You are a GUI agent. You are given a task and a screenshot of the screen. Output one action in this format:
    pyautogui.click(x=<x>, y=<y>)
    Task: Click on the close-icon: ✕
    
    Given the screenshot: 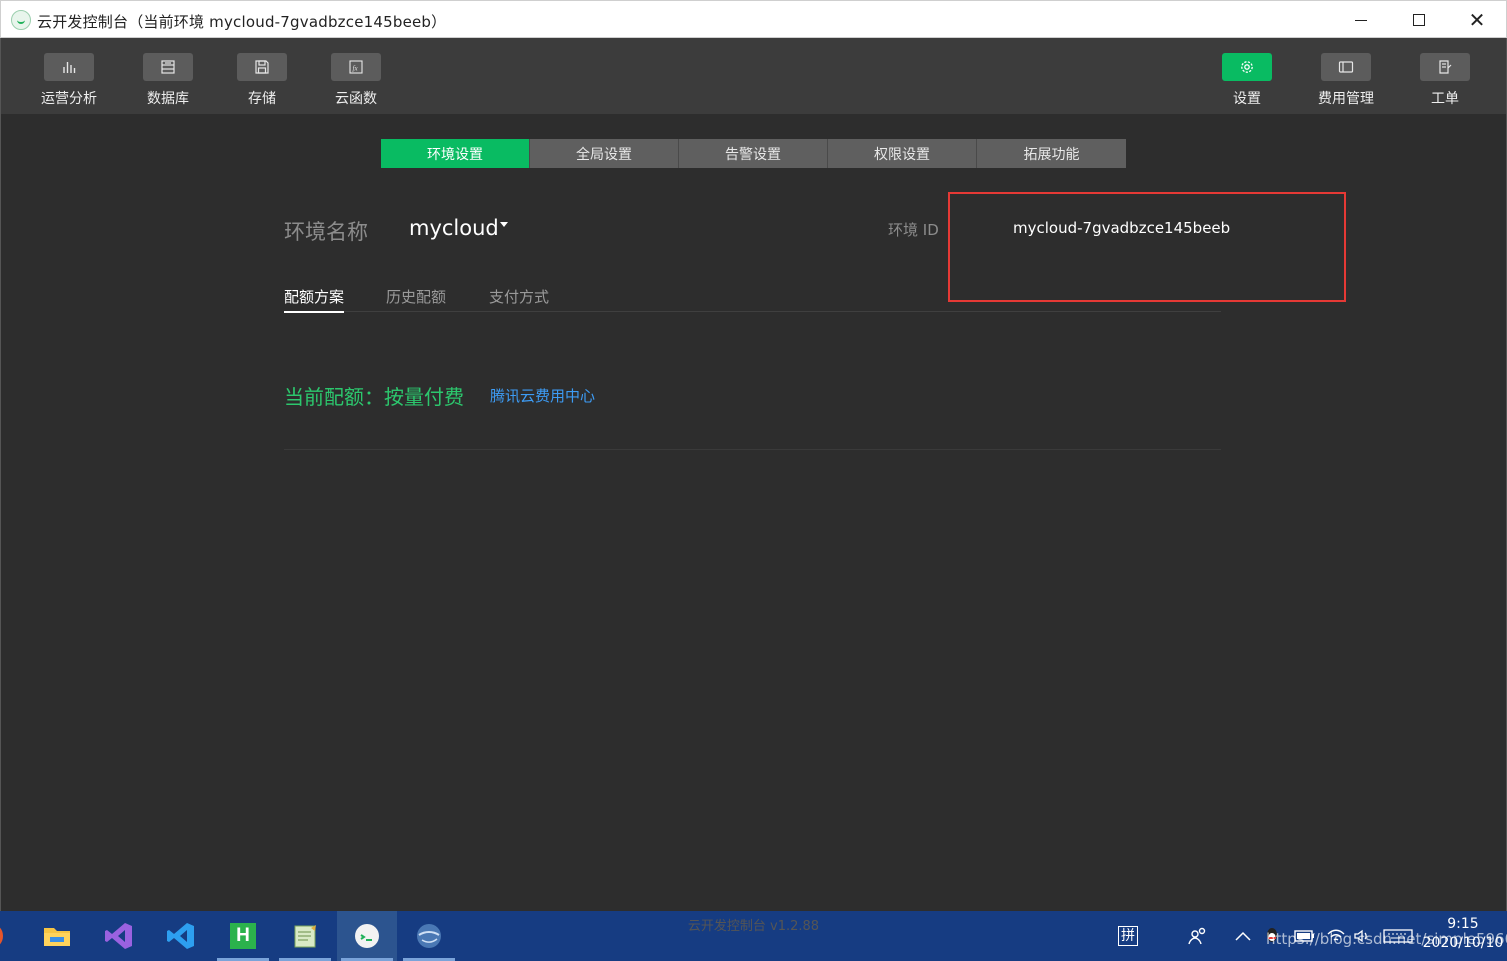 What is the action you would take?
    pyautogui.click(x=1477, y=20)
    